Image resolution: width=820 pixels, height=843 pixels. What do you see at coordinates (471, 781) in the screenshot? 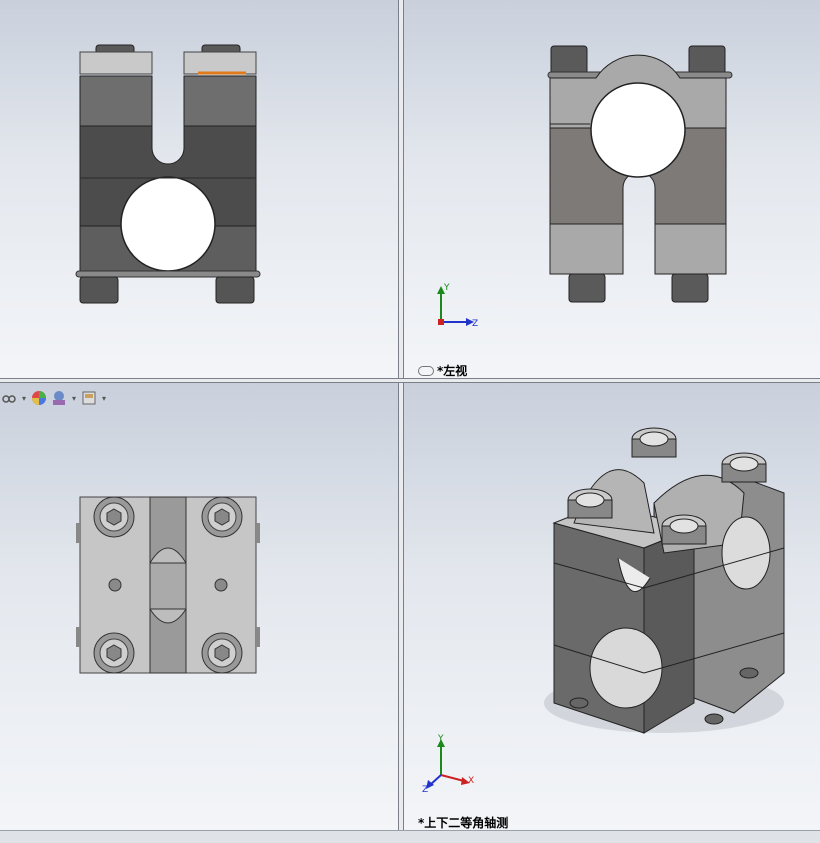
I see `triad-x-label: X` at bounding box center [471, 781].